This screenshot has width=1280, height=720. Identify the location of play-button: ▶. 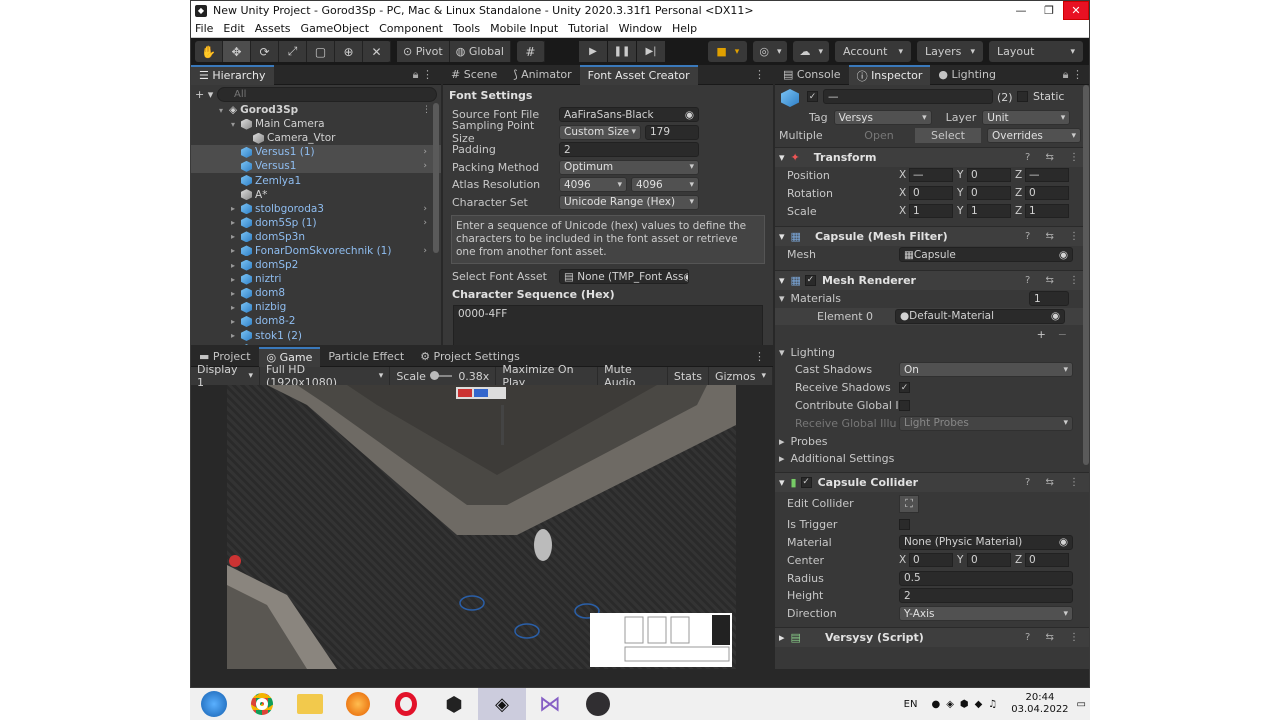
(593, 51).